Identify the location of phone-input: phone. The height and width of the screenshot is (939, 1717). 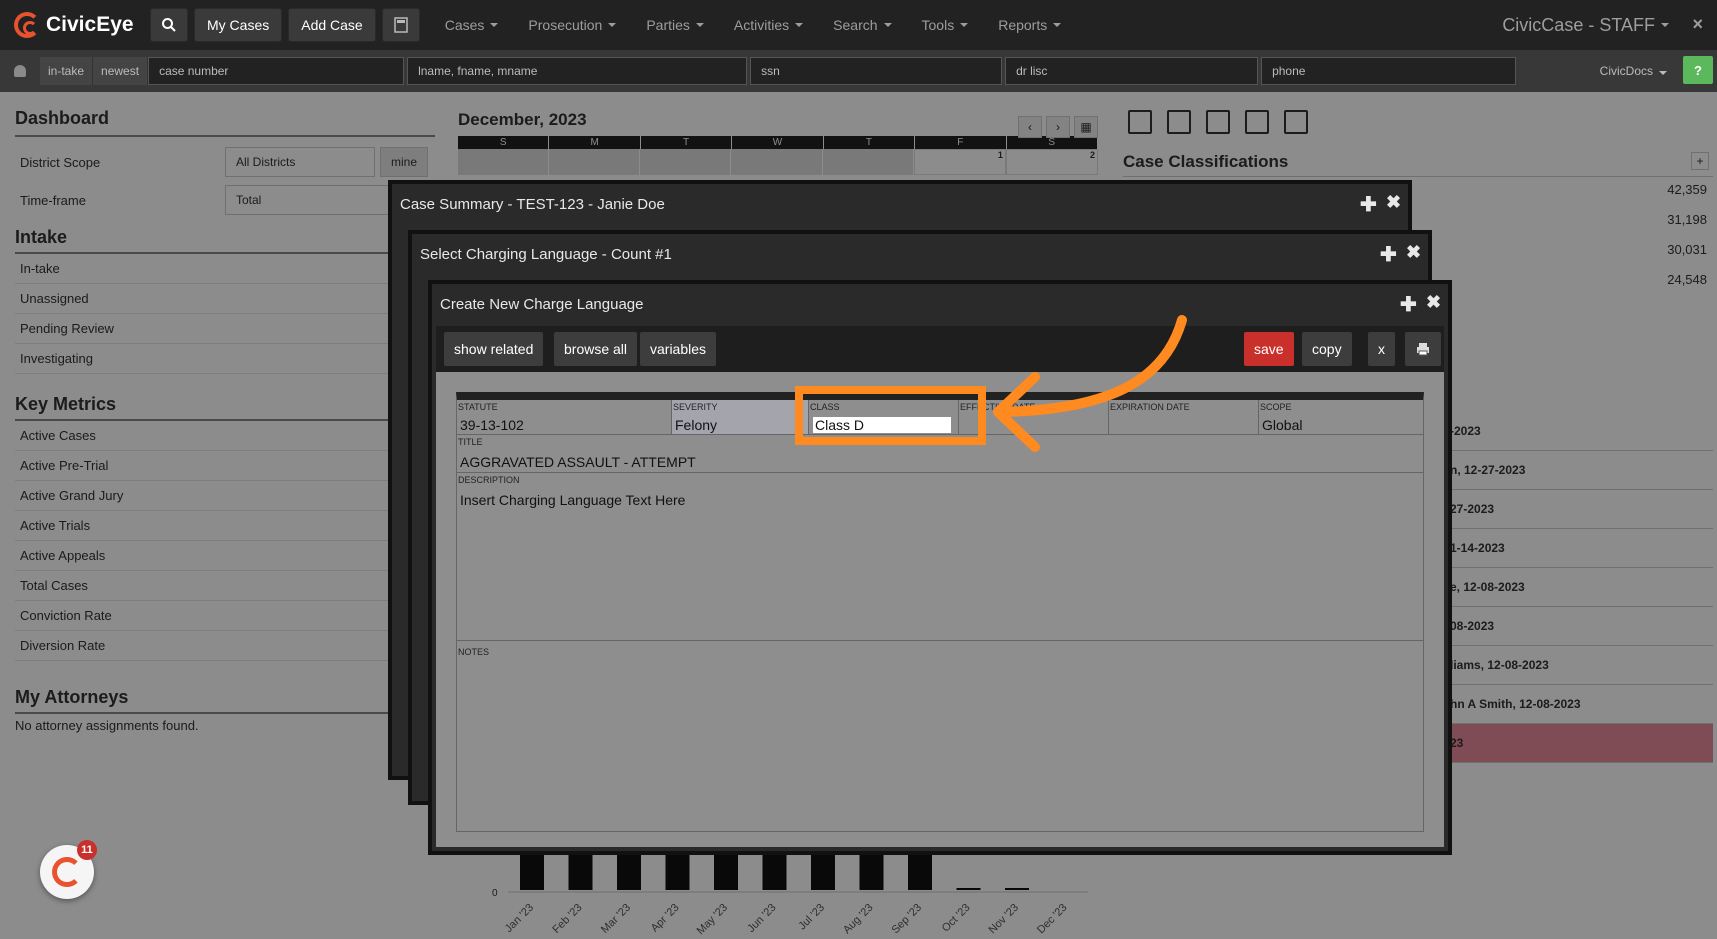
(1389, 71).